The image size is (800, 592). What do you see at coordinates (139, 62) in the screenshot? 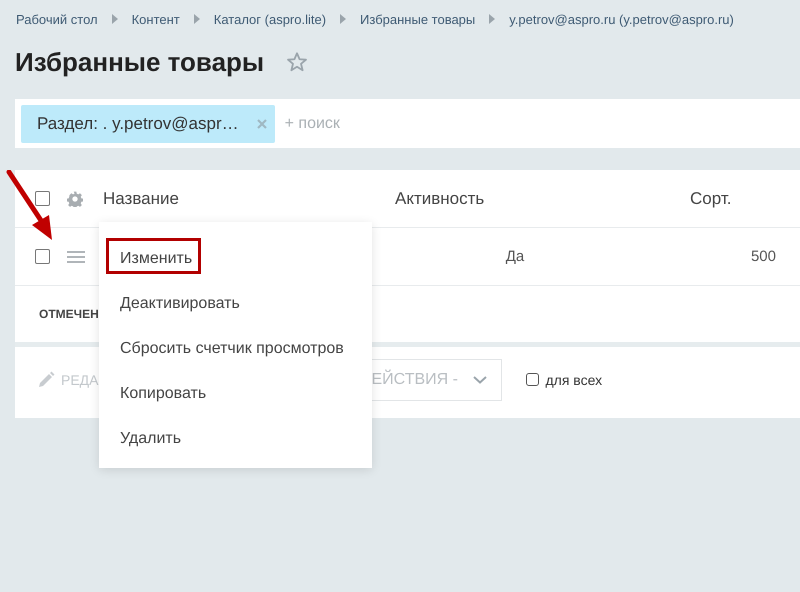
I see `page-title: Избранные товары` at bounding box center [139, 62].